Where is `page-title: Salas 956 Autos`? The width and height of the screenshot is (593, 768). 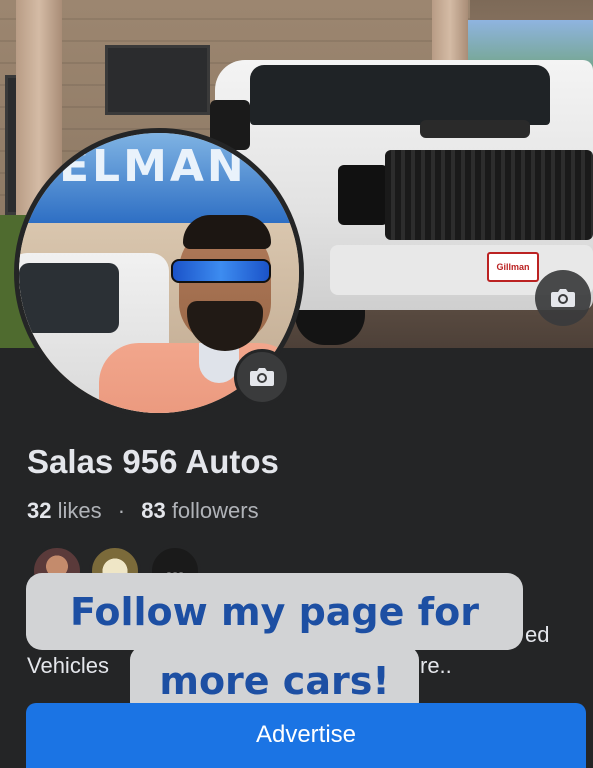
page-title: Salas 956 Autos is located at coordinates (153, 461).